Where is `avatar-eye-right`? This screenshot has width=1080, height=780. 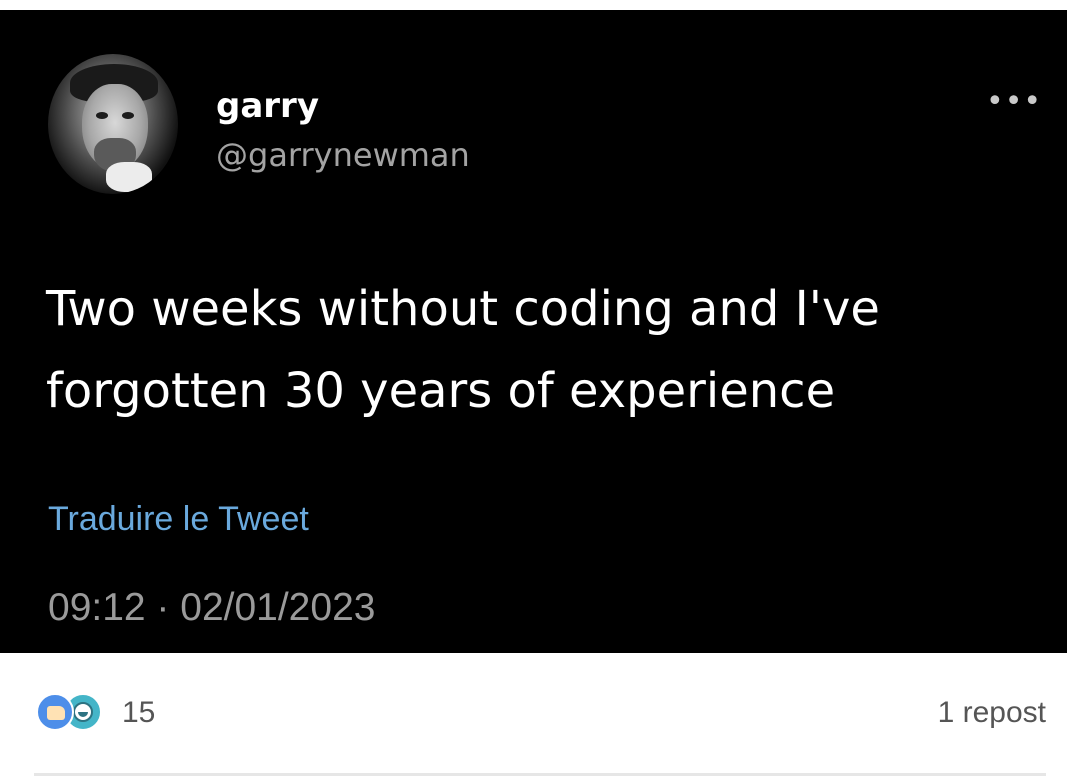
avatar-eye-right is located at coordinates (128, 115).